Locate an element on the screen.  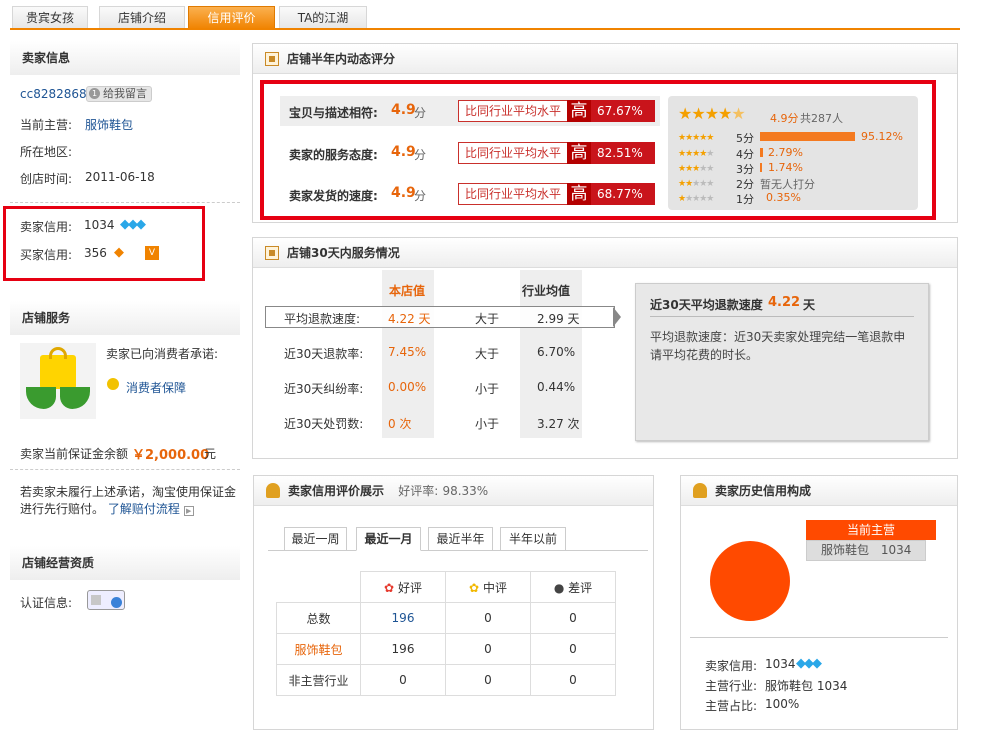
dist-label-3: 3分 is located at coordinates (745, 169).